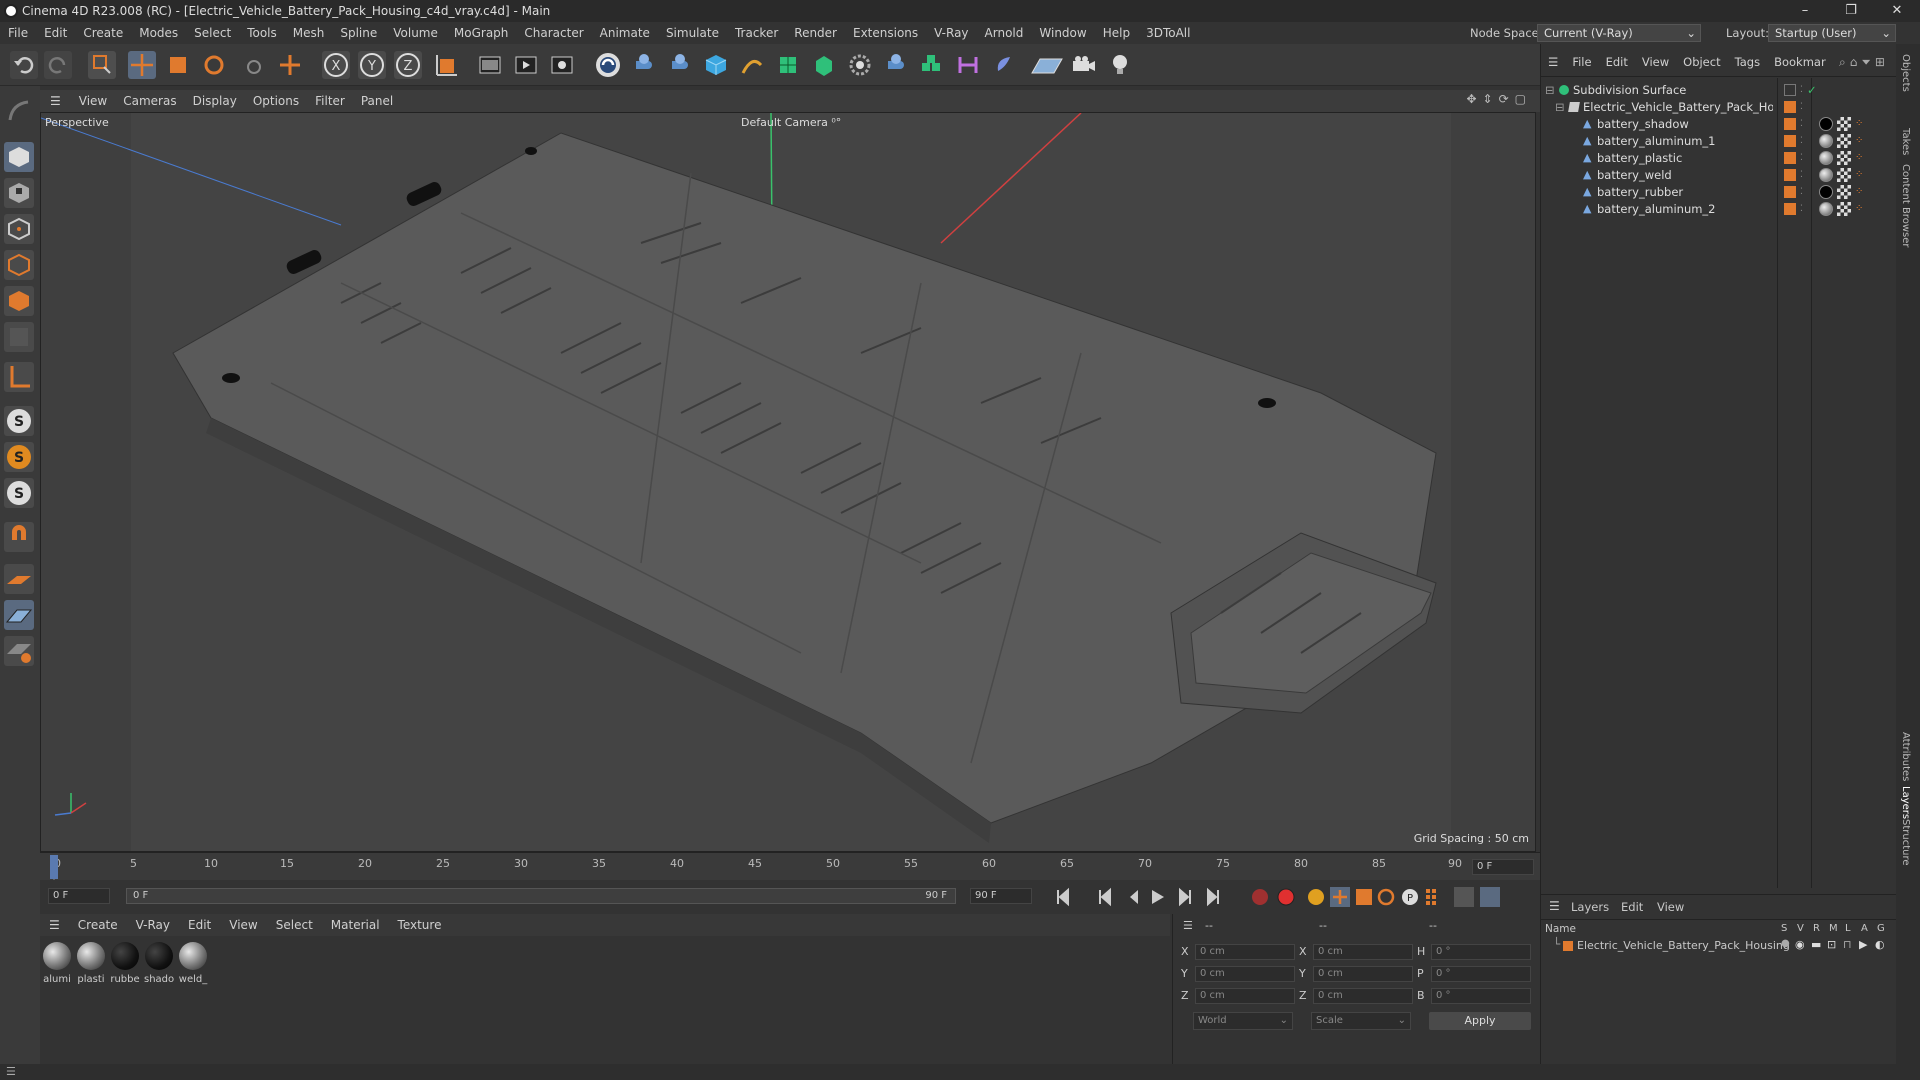  What do you see at coordinates (968, 65) in the screenshot?
I see `field-icon` at bounding box center [968, 65].